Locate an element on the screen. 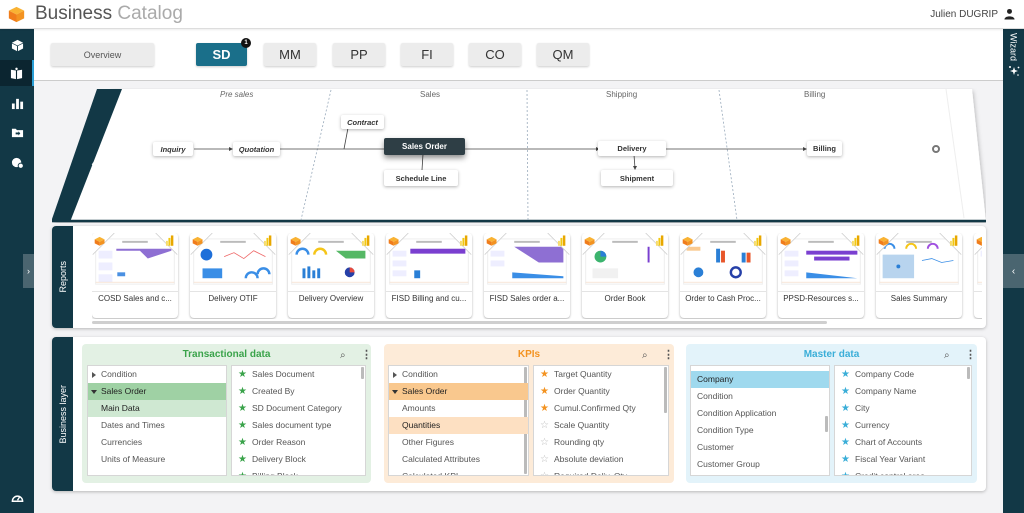 This screenshot has height=513, width=1024. node-delivery: Delivery is located at coordinates (632, 148).